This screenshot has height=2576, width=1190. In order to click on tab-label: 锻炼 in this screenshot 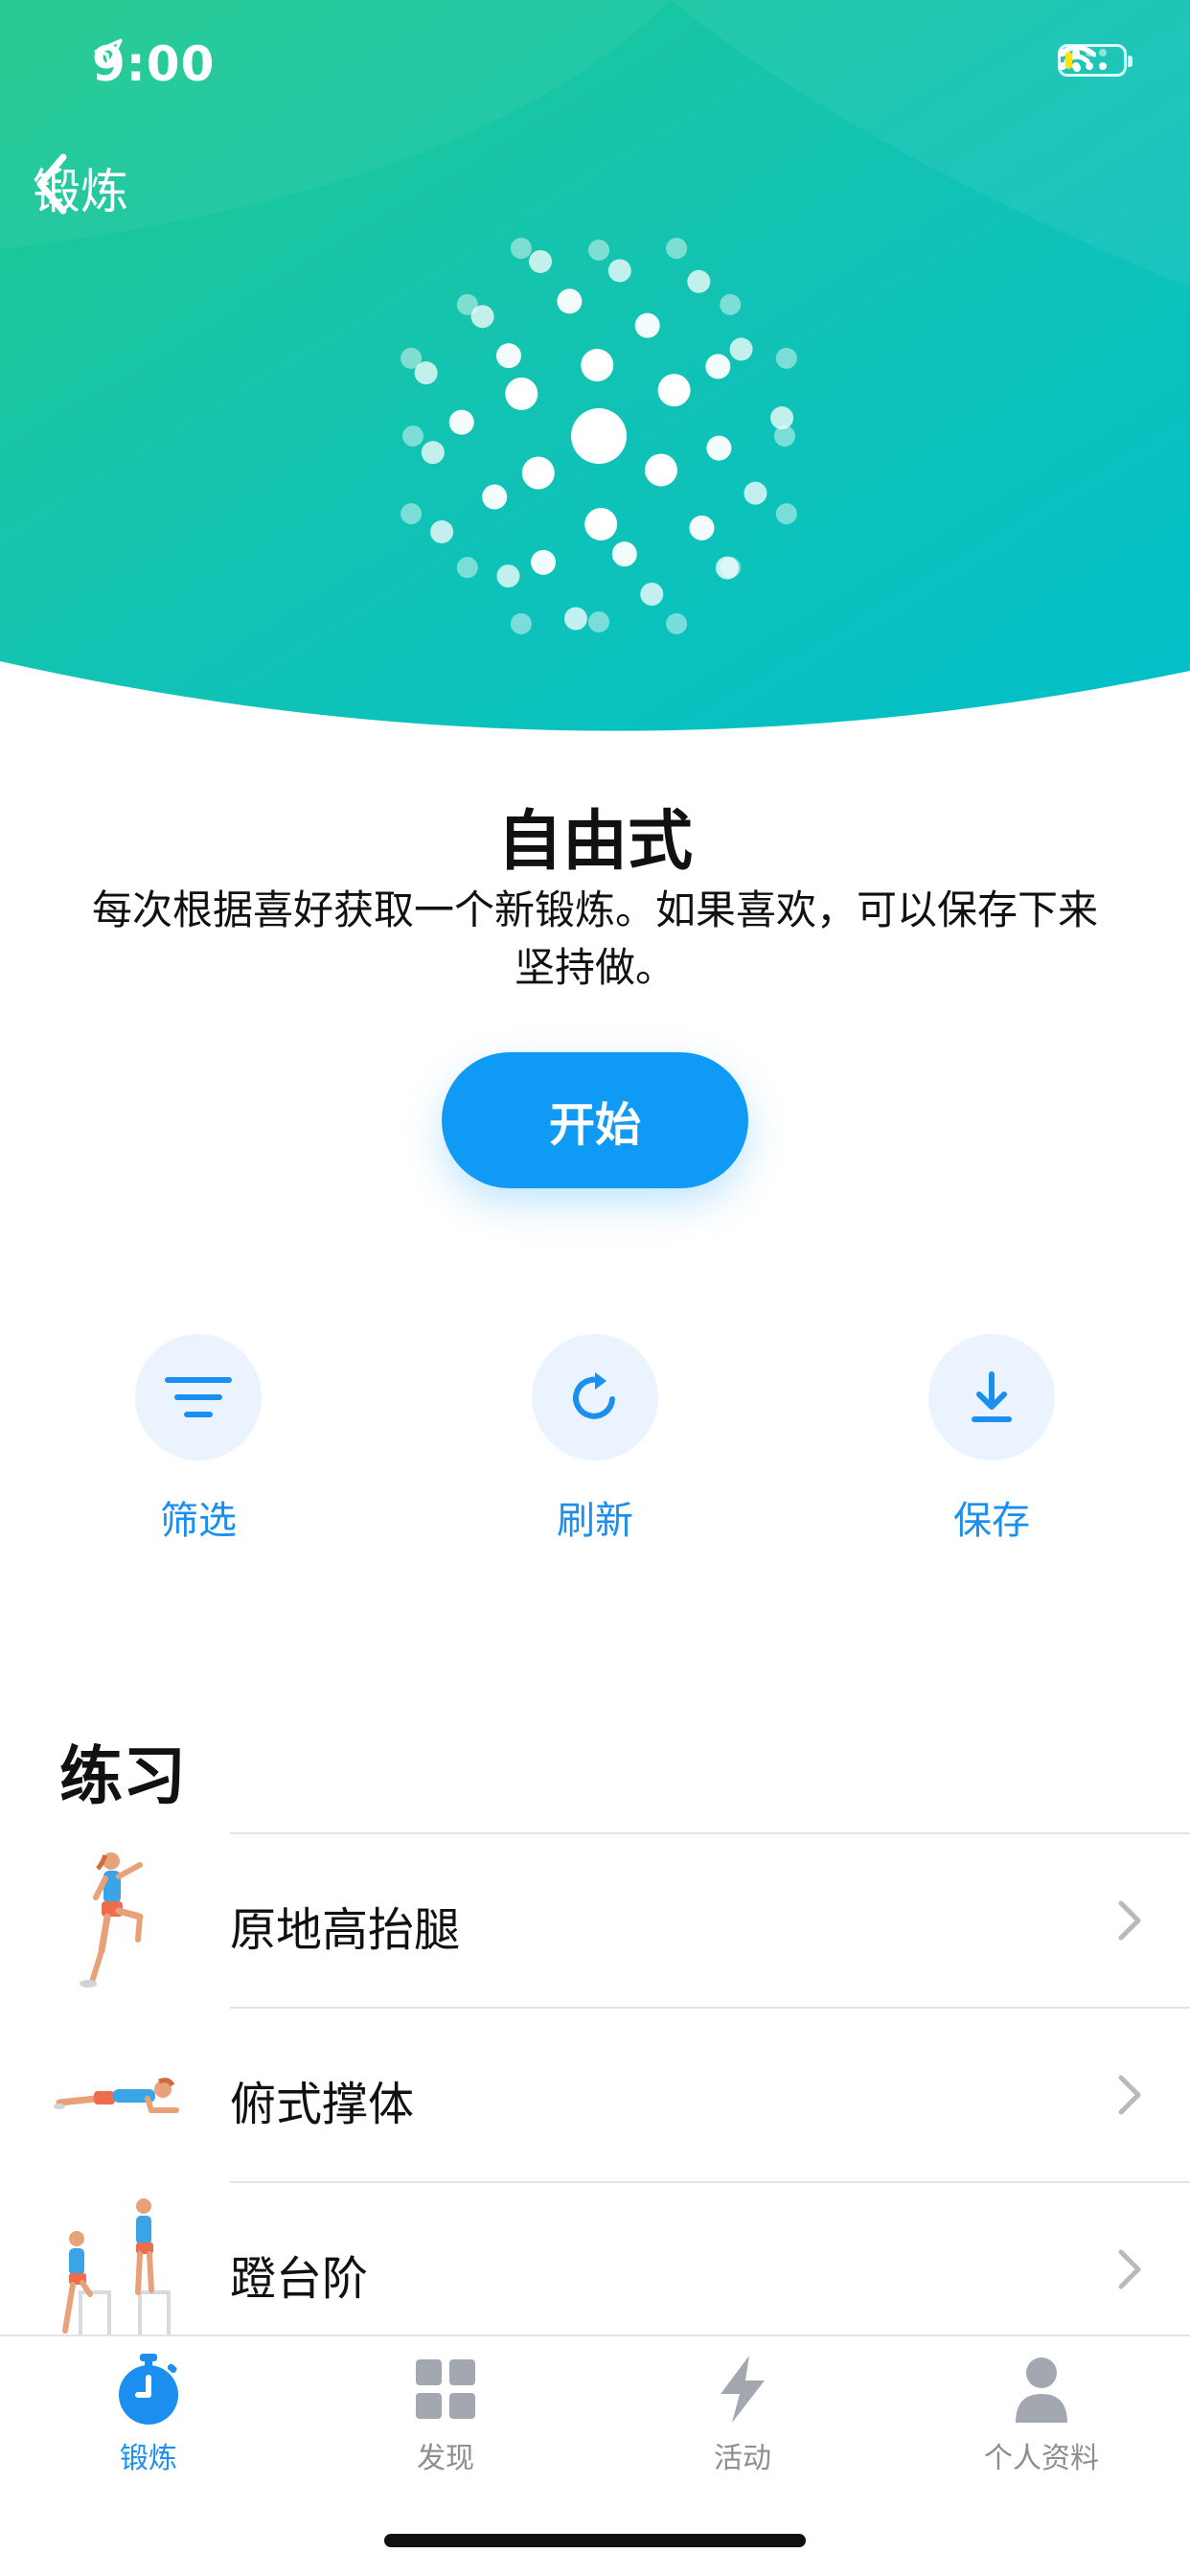, I will do `click(148, 2458)`.